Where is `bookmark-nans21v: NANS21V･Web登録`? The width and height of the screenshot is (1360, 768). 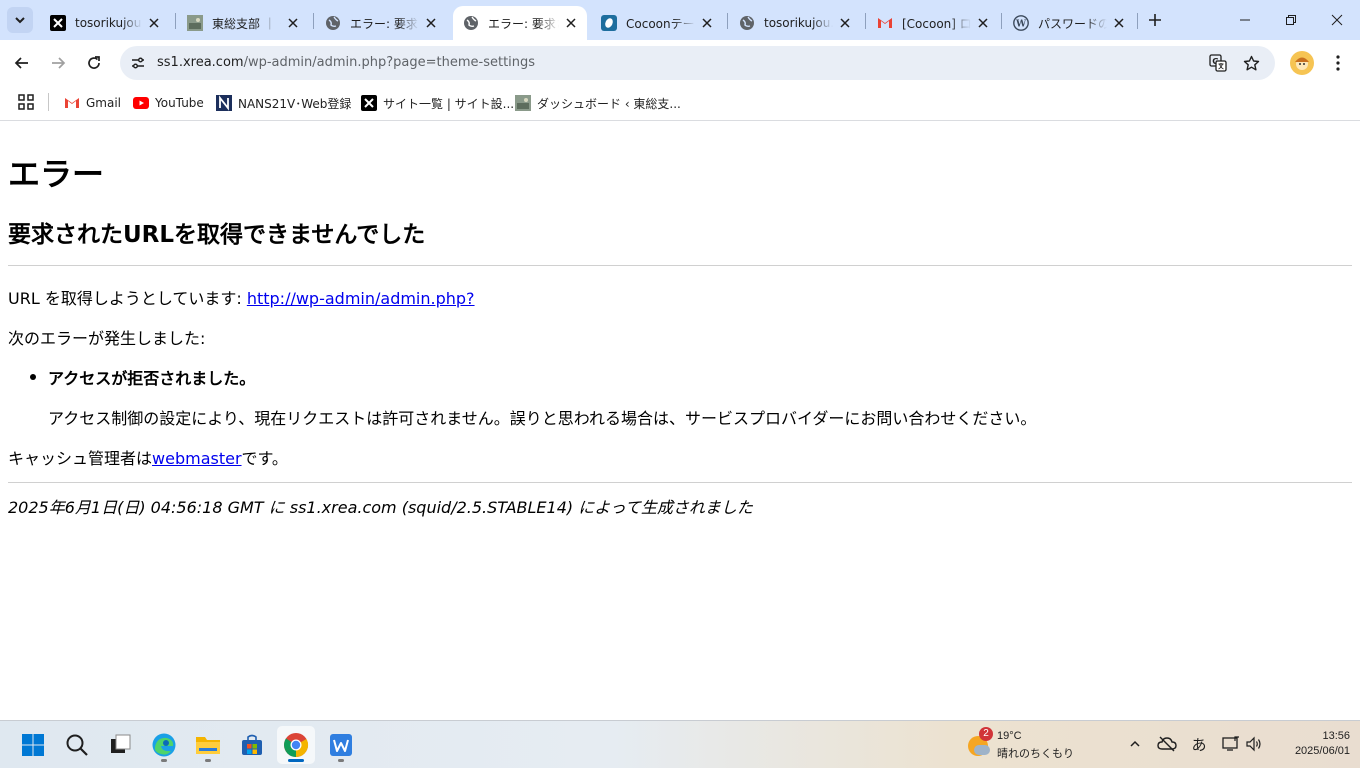
bookmark-nans21v: NANS21V･Web登録 is located at coordinates (283, 103).